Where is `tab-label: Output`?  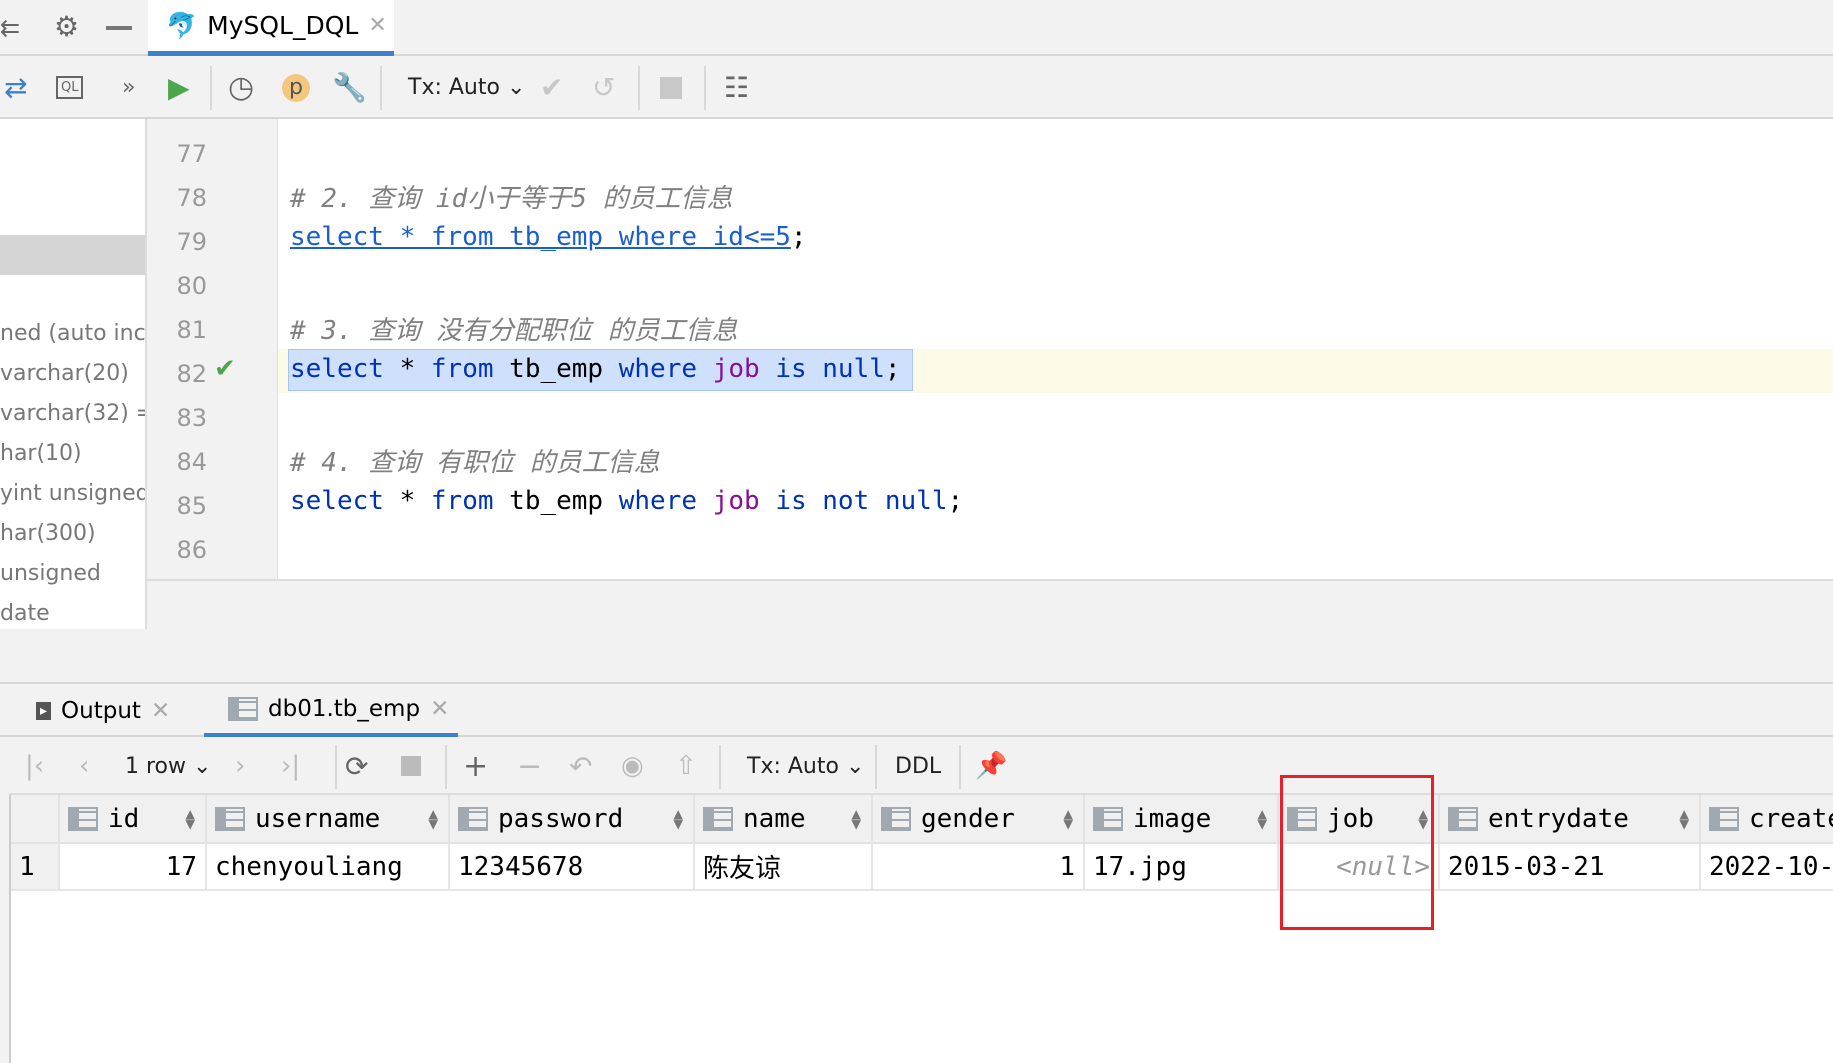
tab-label: Output is located at coordinates (101, 710).